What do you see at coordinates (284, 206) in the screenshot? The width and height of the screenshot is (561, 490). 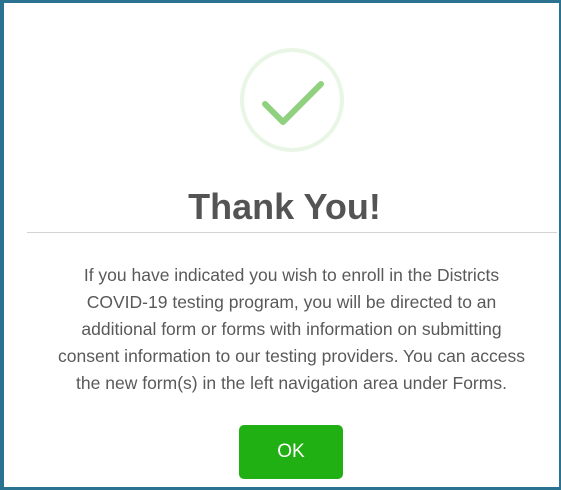 I see `dialog-title: Thank You!` at bounding box center [284, 206].